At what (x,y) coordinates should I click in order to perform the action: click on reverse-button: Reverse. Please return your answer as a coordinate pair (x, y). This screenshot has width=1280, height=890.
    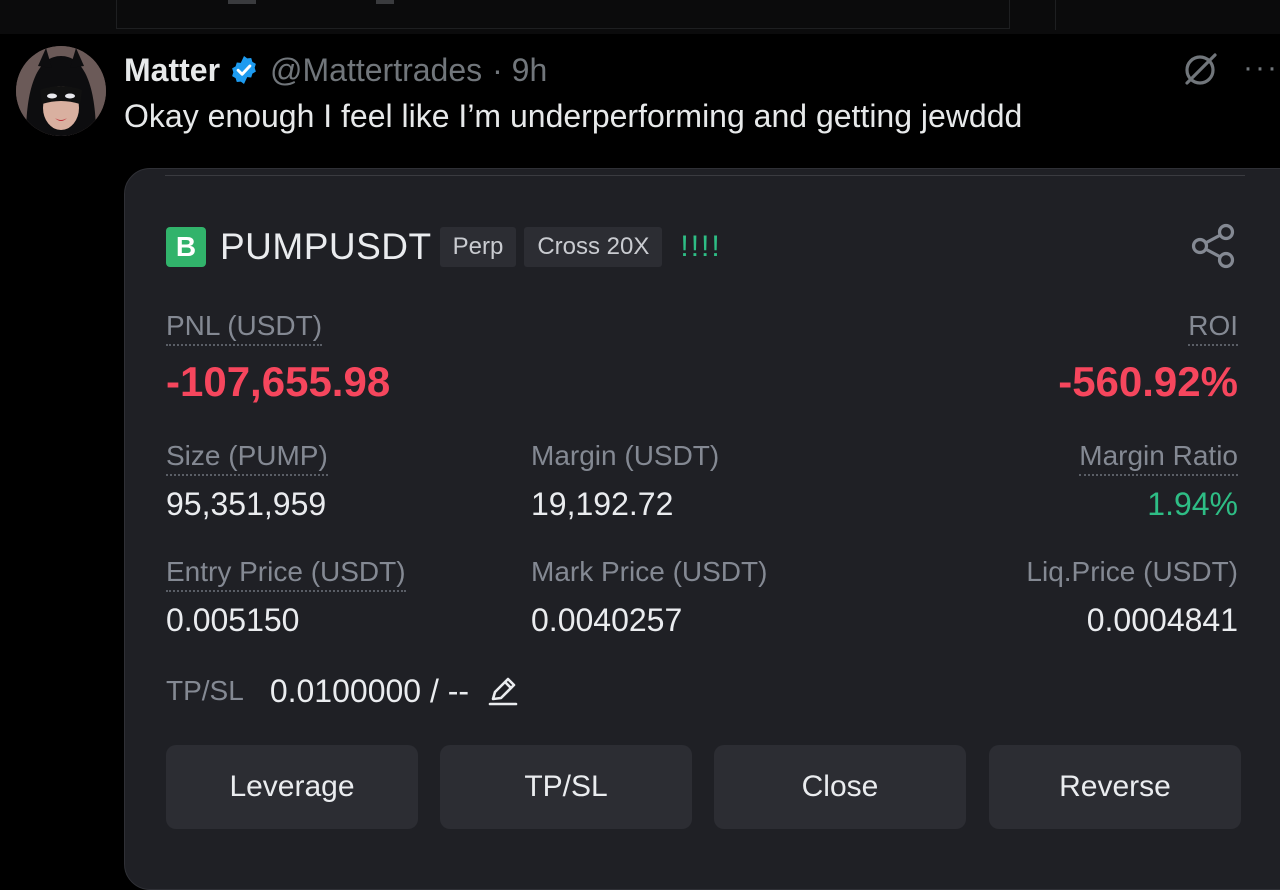
    Looking at the image, I should click on (1115, 787).